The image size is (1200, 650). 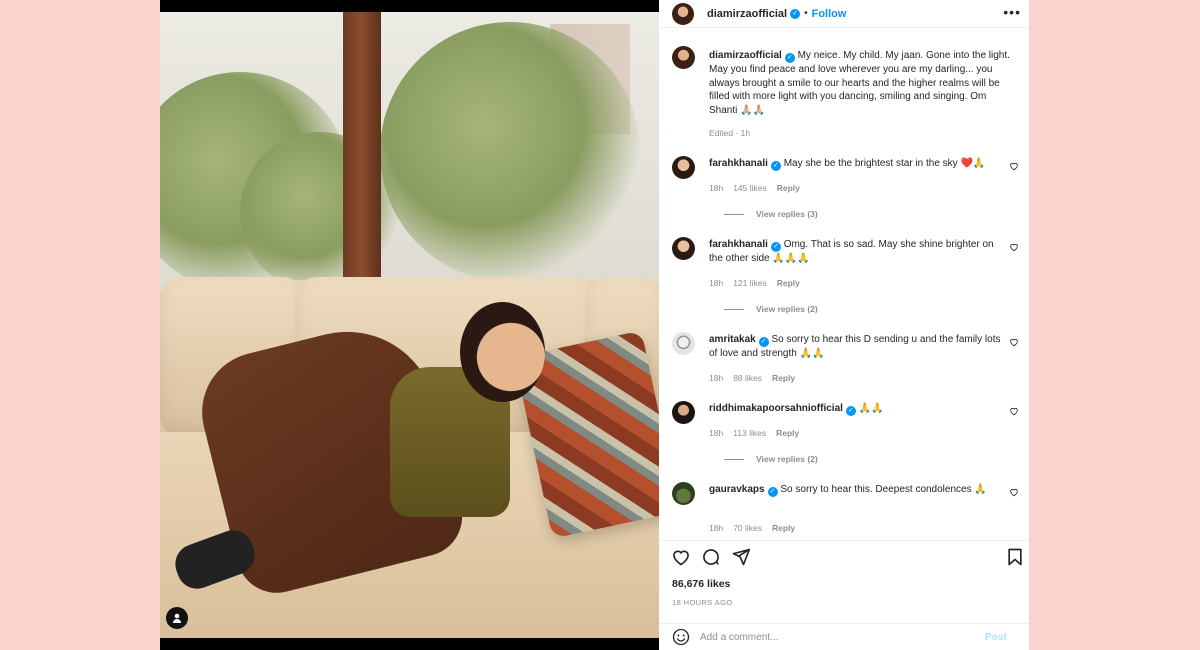 I want to click on photo-person-head, so click(x=502, y=352).